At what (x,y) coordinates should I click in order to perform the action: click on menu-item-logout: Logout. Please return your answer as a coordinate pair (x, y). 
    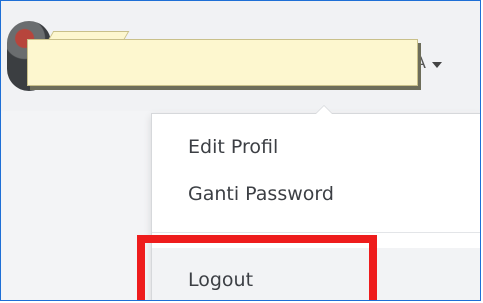
    Looking at the image, I should click on (220, 280).